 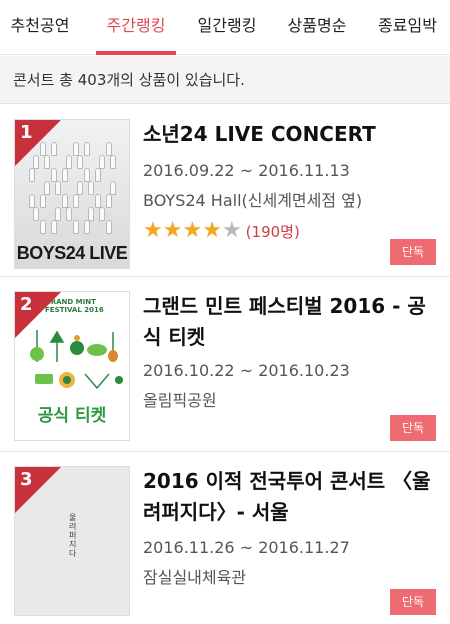 What do you see at coordinates (72, 253) in the screenshot?
I see `poster-title: BOYS24 LIVE` at bounding box center [72, 253].